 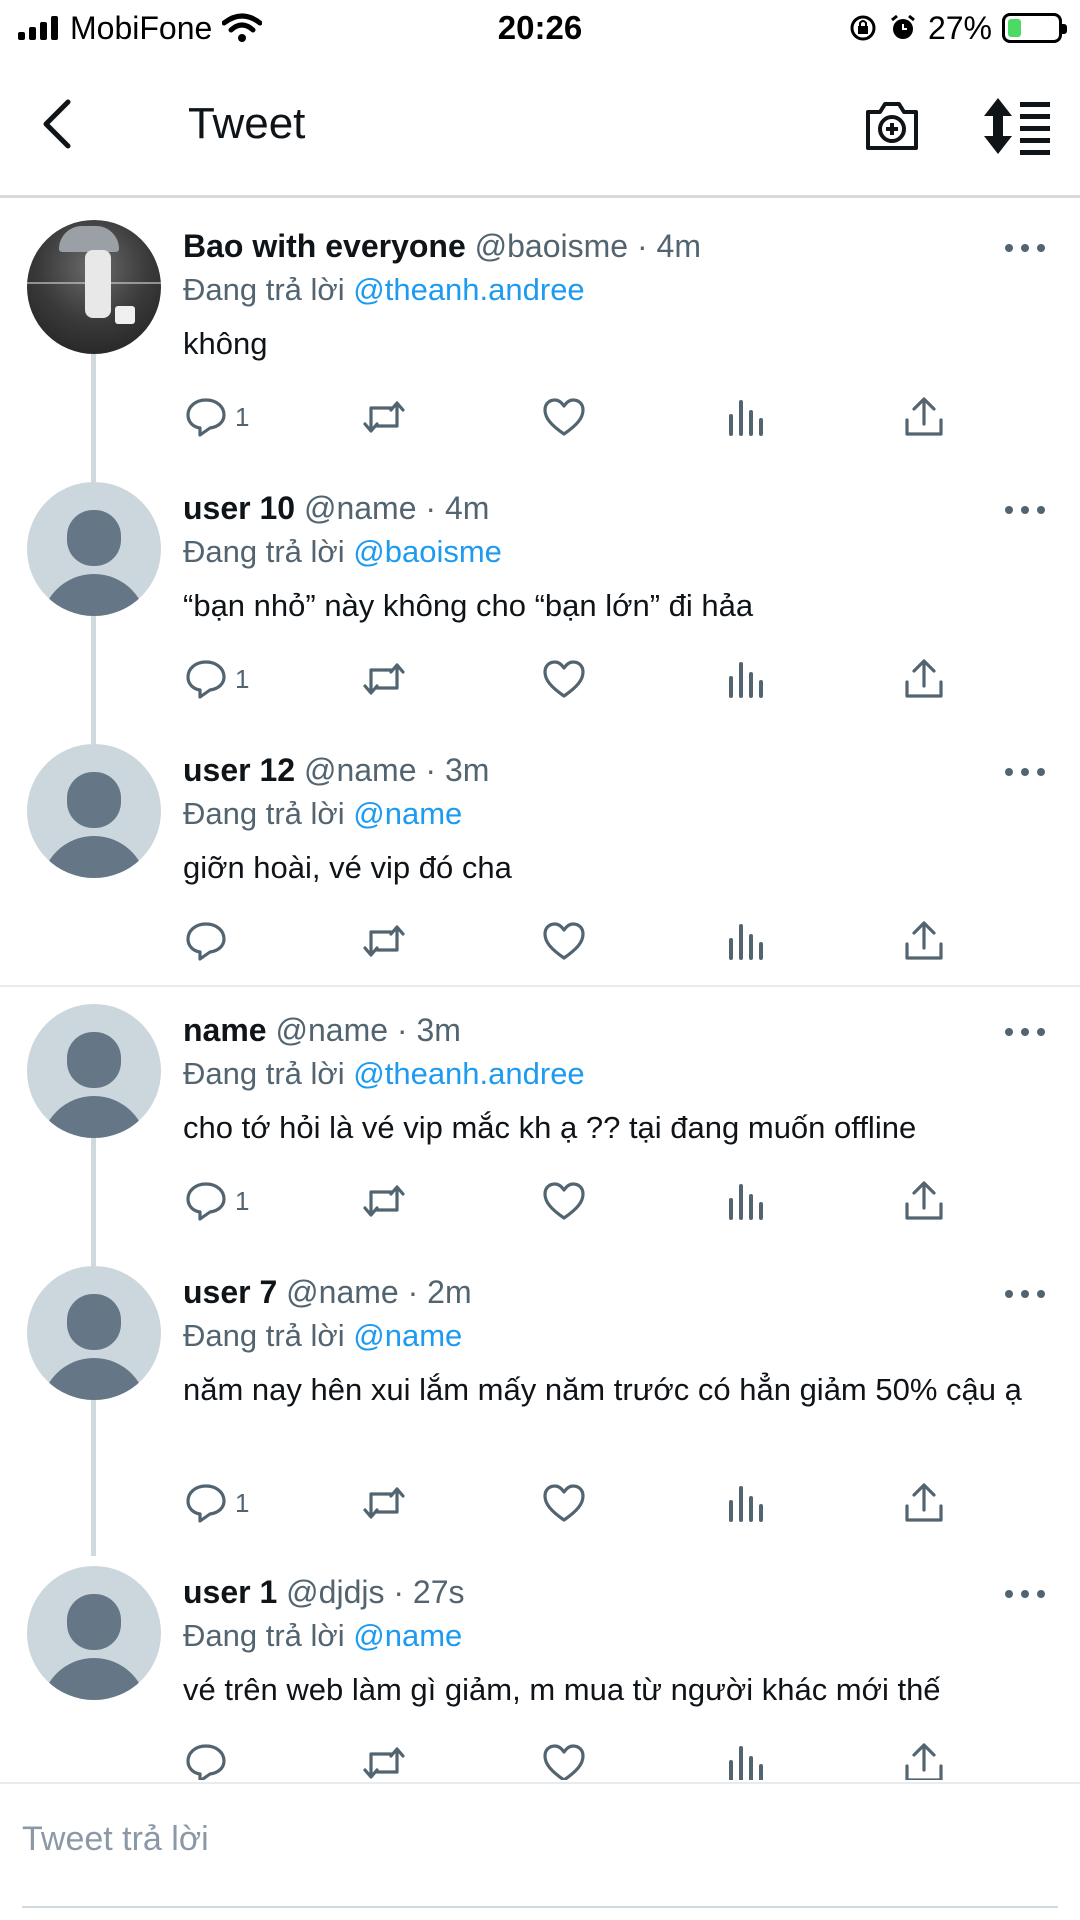 I want to click on battery-percent: 27%, so click(x=959, y=27).